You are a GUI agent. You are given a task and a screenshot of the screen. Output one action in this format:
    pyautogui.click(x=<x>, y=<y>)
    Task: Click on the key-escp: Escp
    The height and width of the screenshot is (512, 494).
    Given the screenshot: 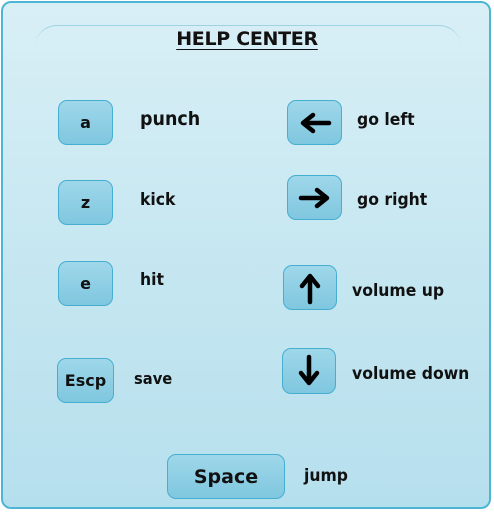 What is the action you would take?
    pyautogui.click(x=85, y=380)
    